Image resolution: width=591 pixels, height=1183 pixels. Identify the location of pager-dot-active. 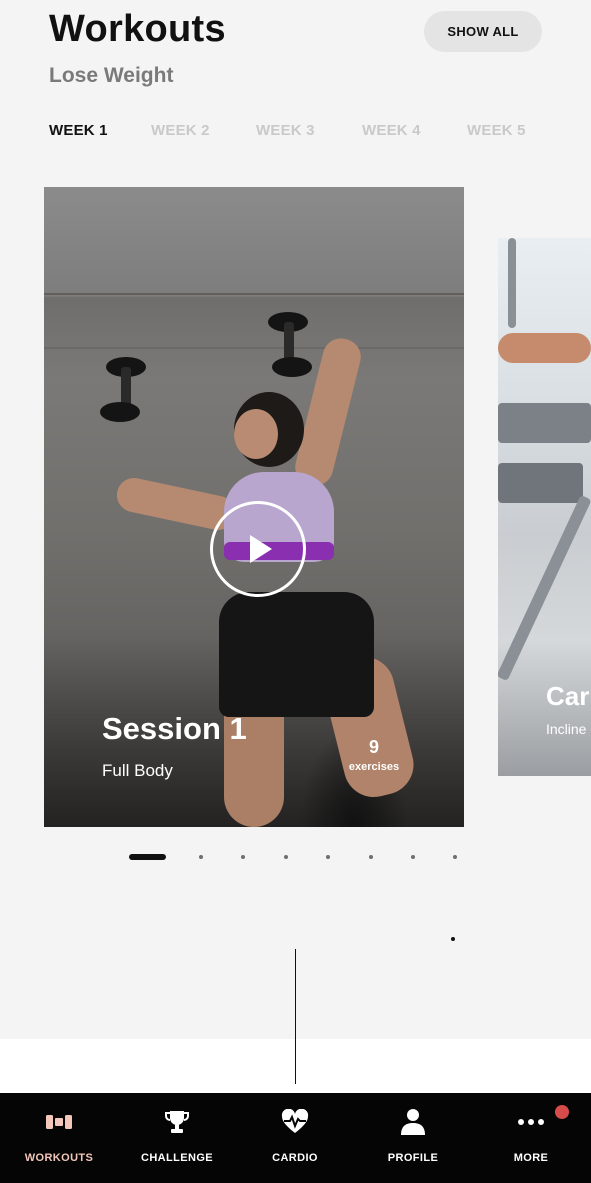
(147, 857).